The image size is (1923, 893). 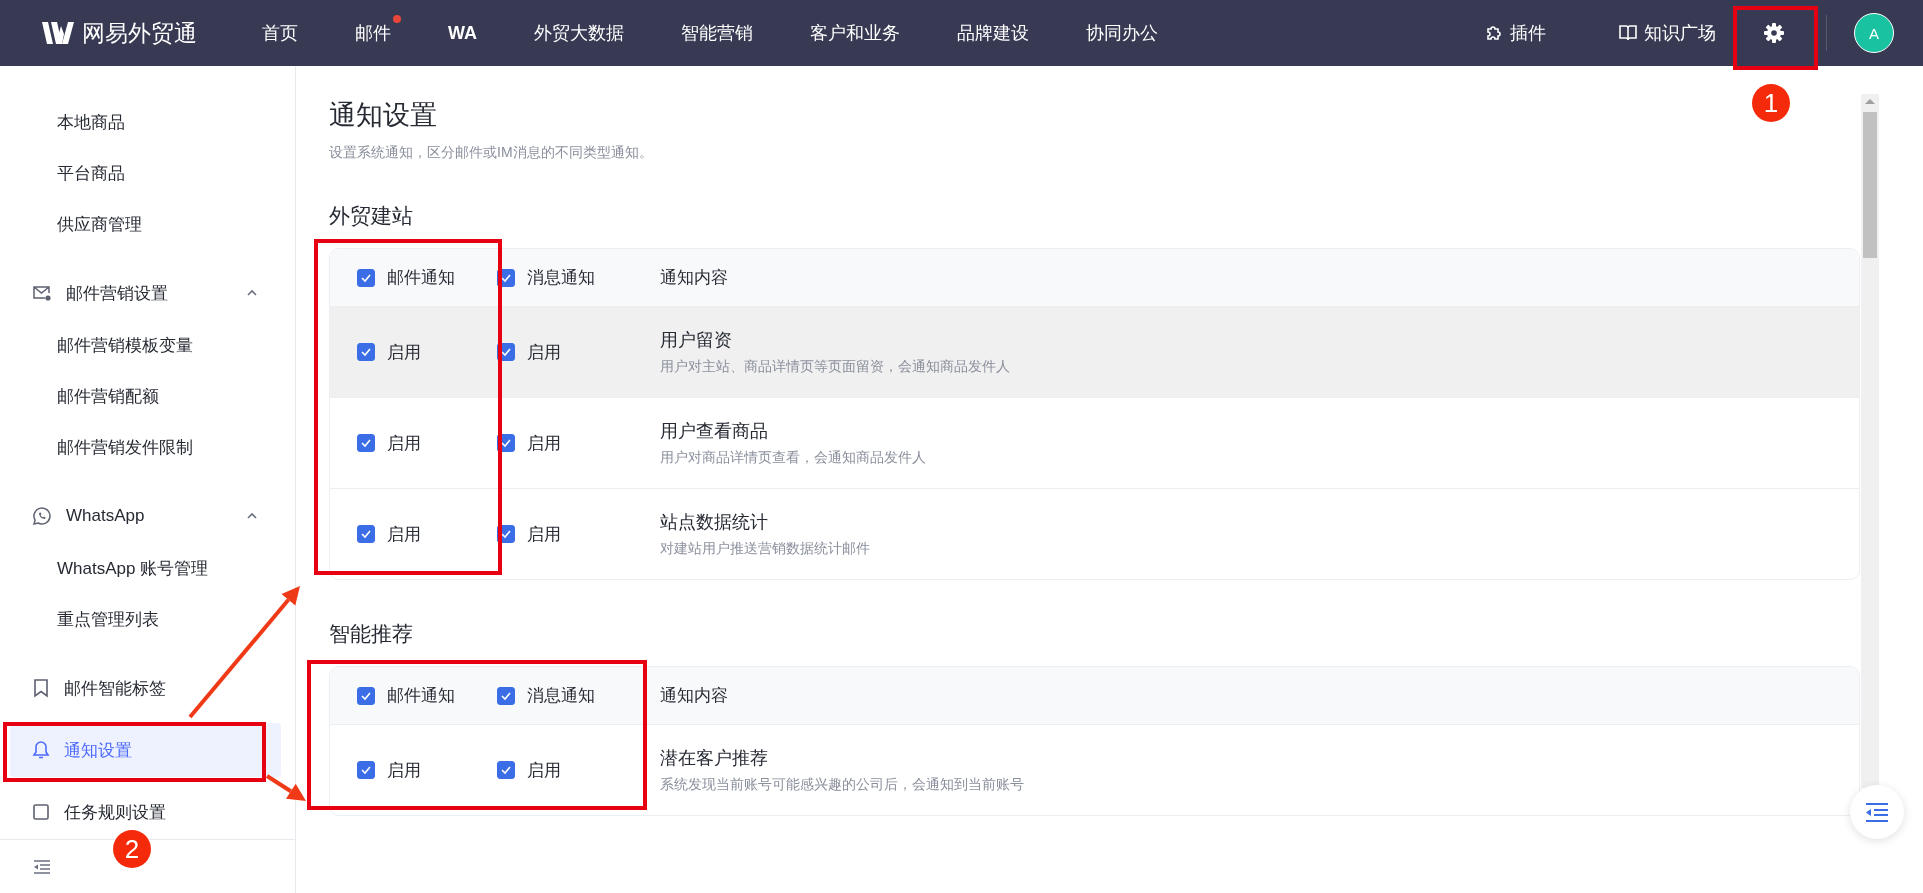 I want to click on square-icon, so click(x=41, y=812).